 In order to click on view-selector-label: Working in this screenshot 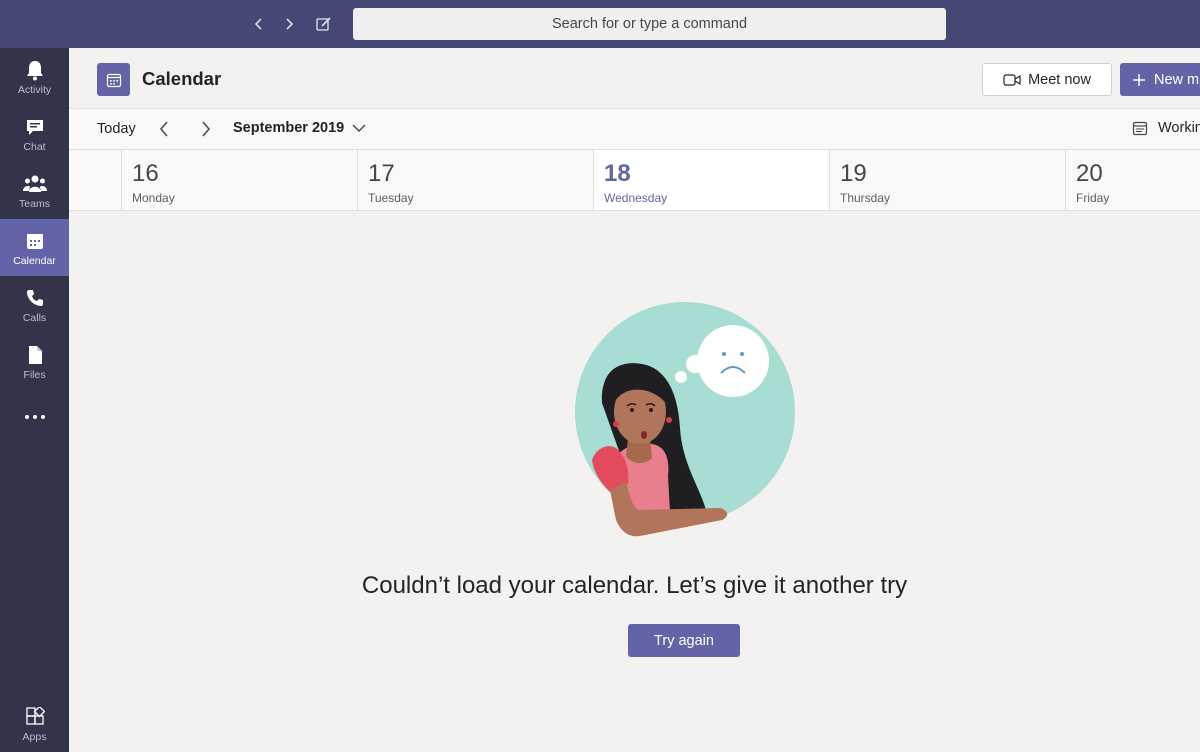, I will do `click(1179, 128)`.